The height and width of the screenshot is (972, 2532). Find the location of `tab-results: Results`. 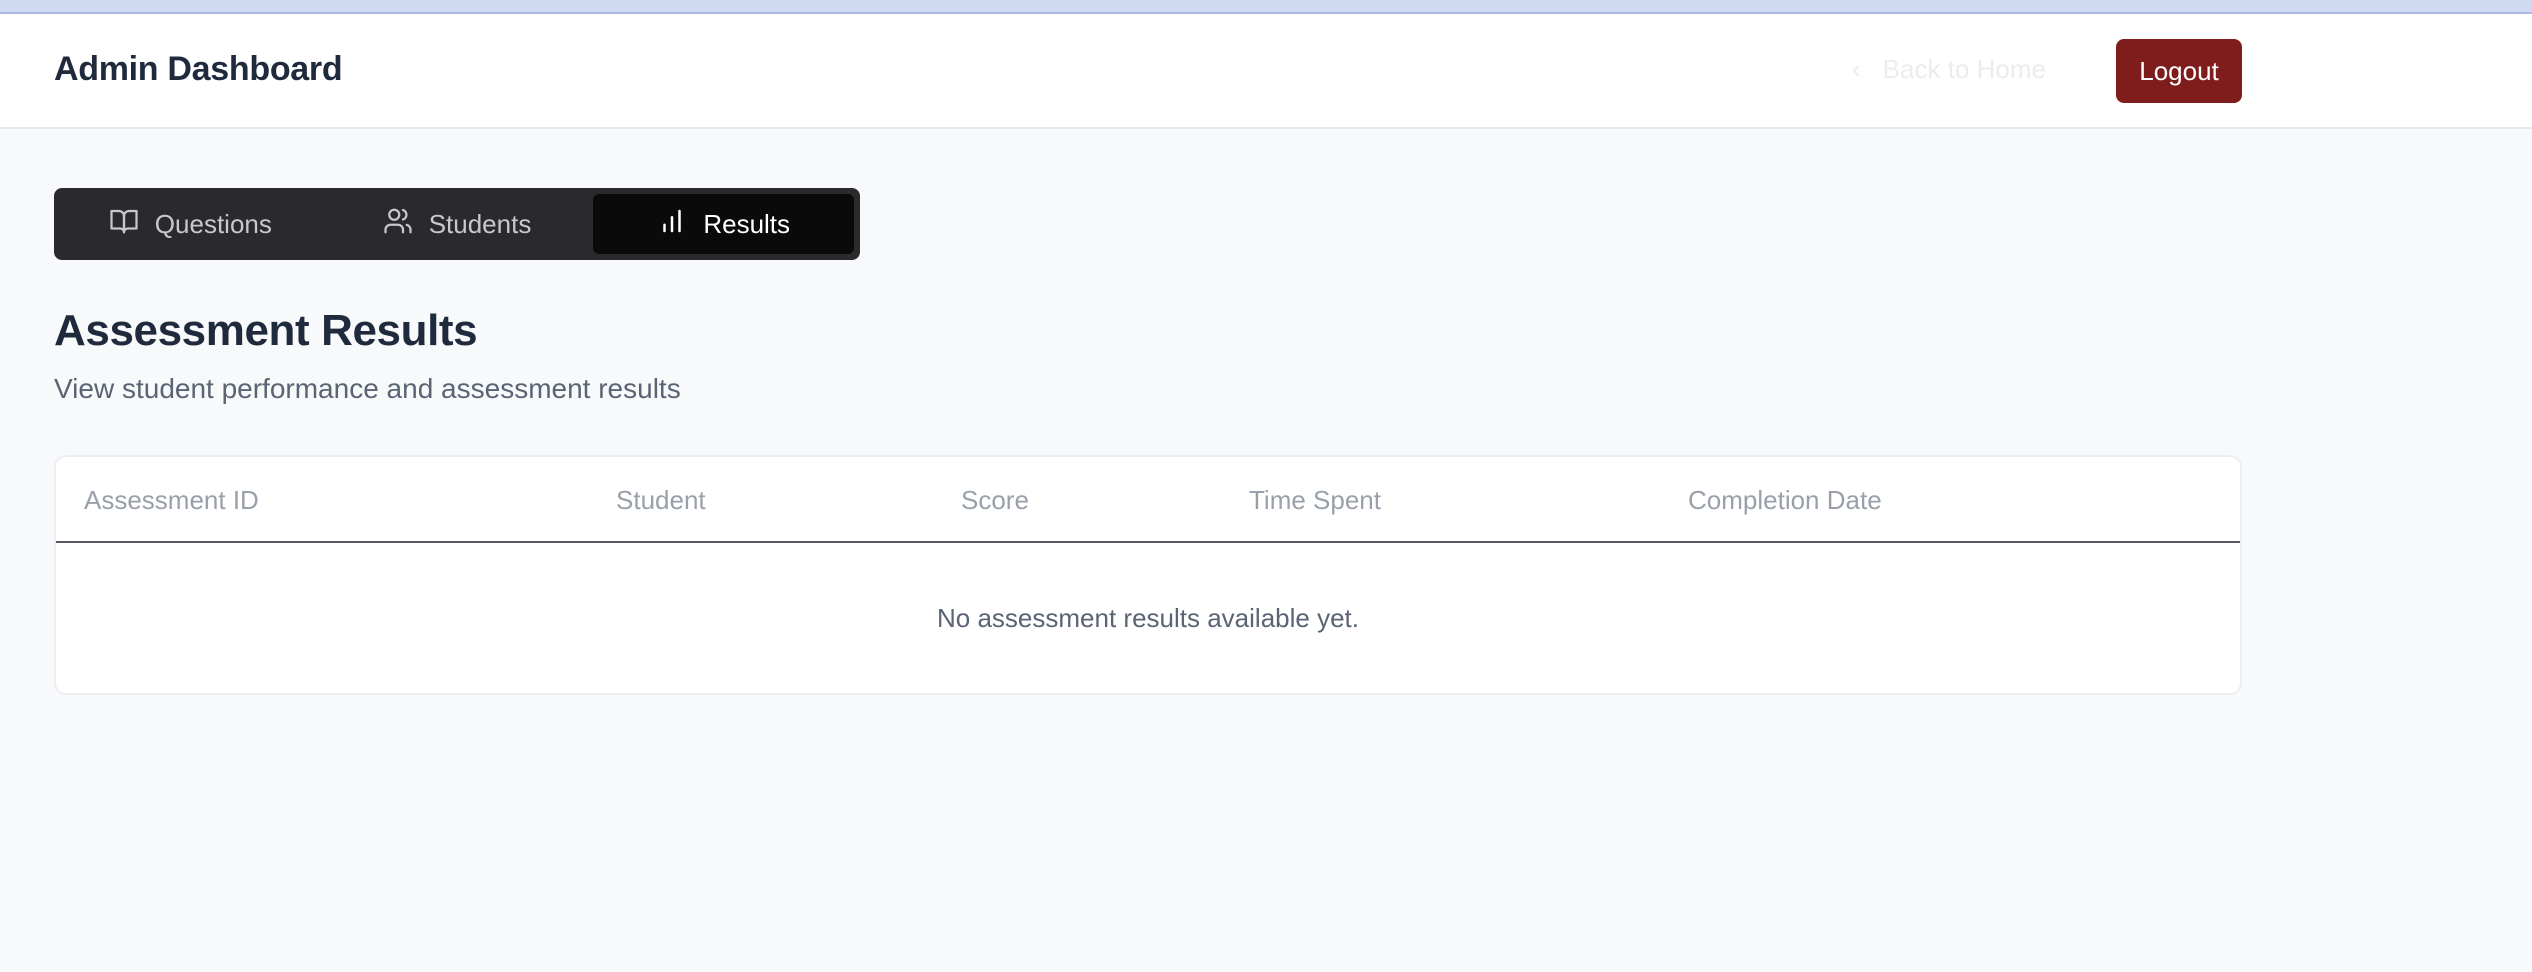

tab-results: Results is located at coordinates (724, 224).